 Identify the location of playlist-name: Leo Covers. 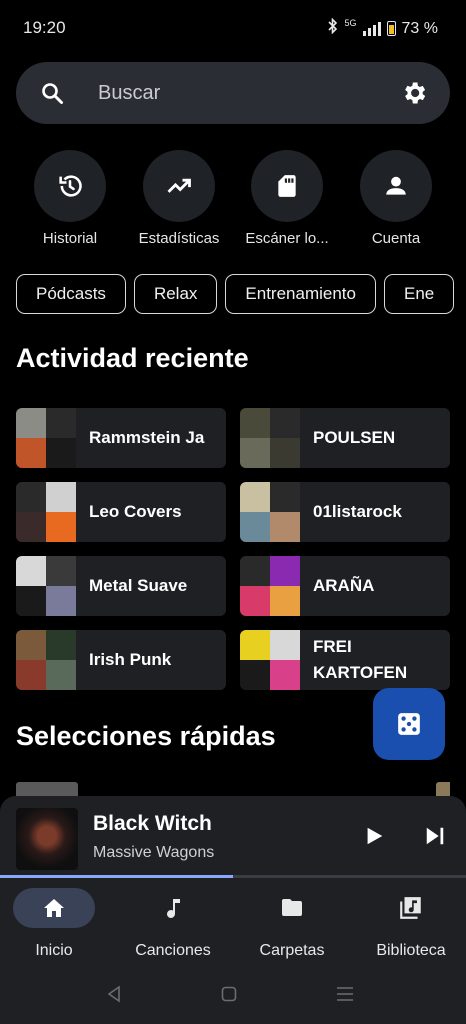
(135, 511).